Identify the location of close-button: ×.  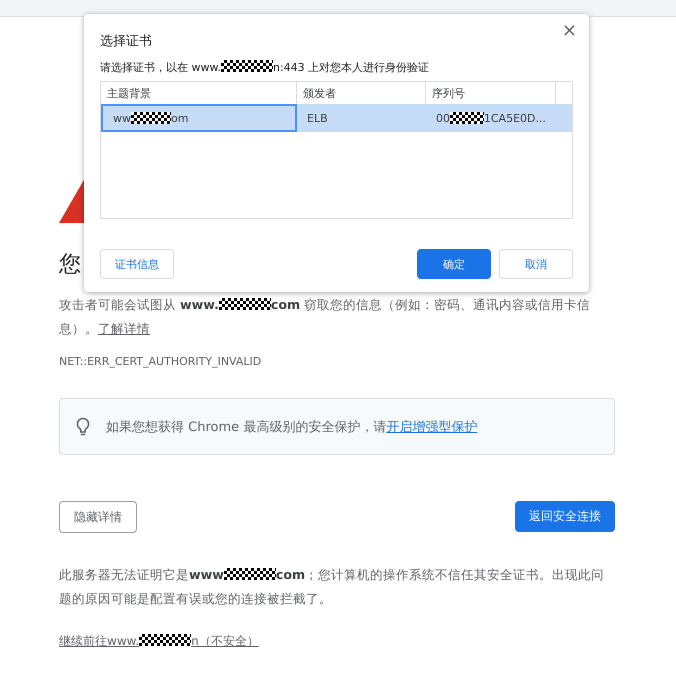
(569, 30).